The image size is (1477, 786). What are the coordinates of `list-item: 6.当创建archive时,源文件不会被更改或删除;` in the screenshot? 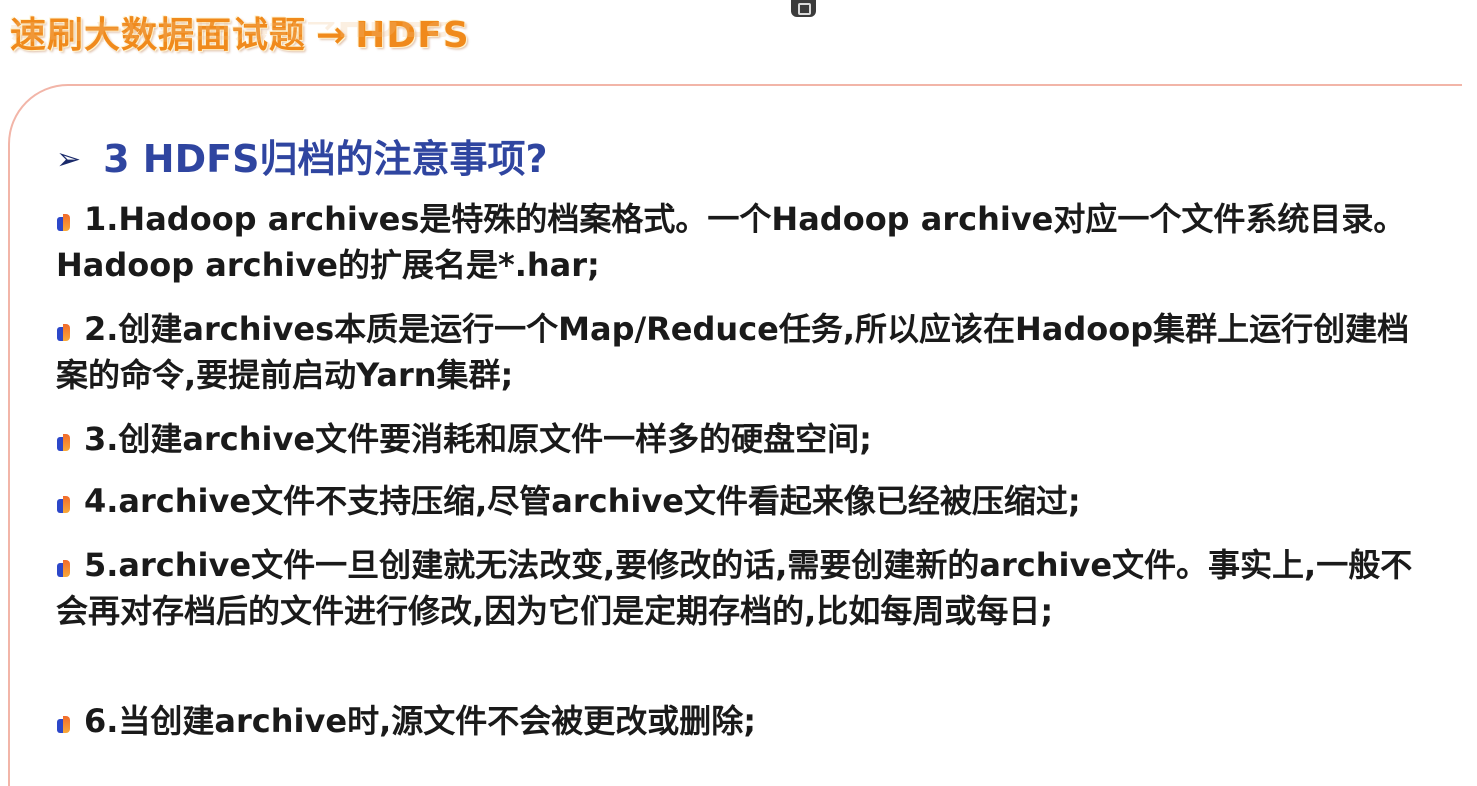 It's located at (746, 721).